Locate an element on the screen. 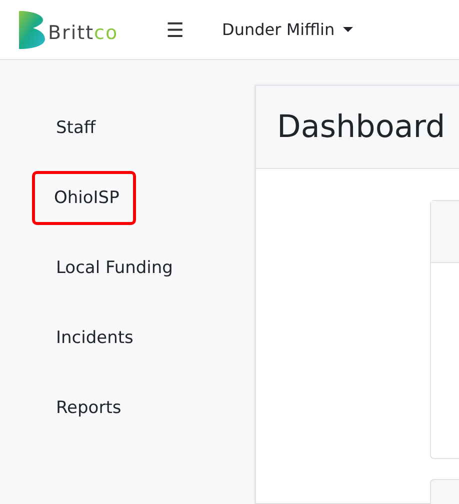 This screenshot has width=459, height=504. sidebar-item: Incidents is located at coordinates (127, 338).